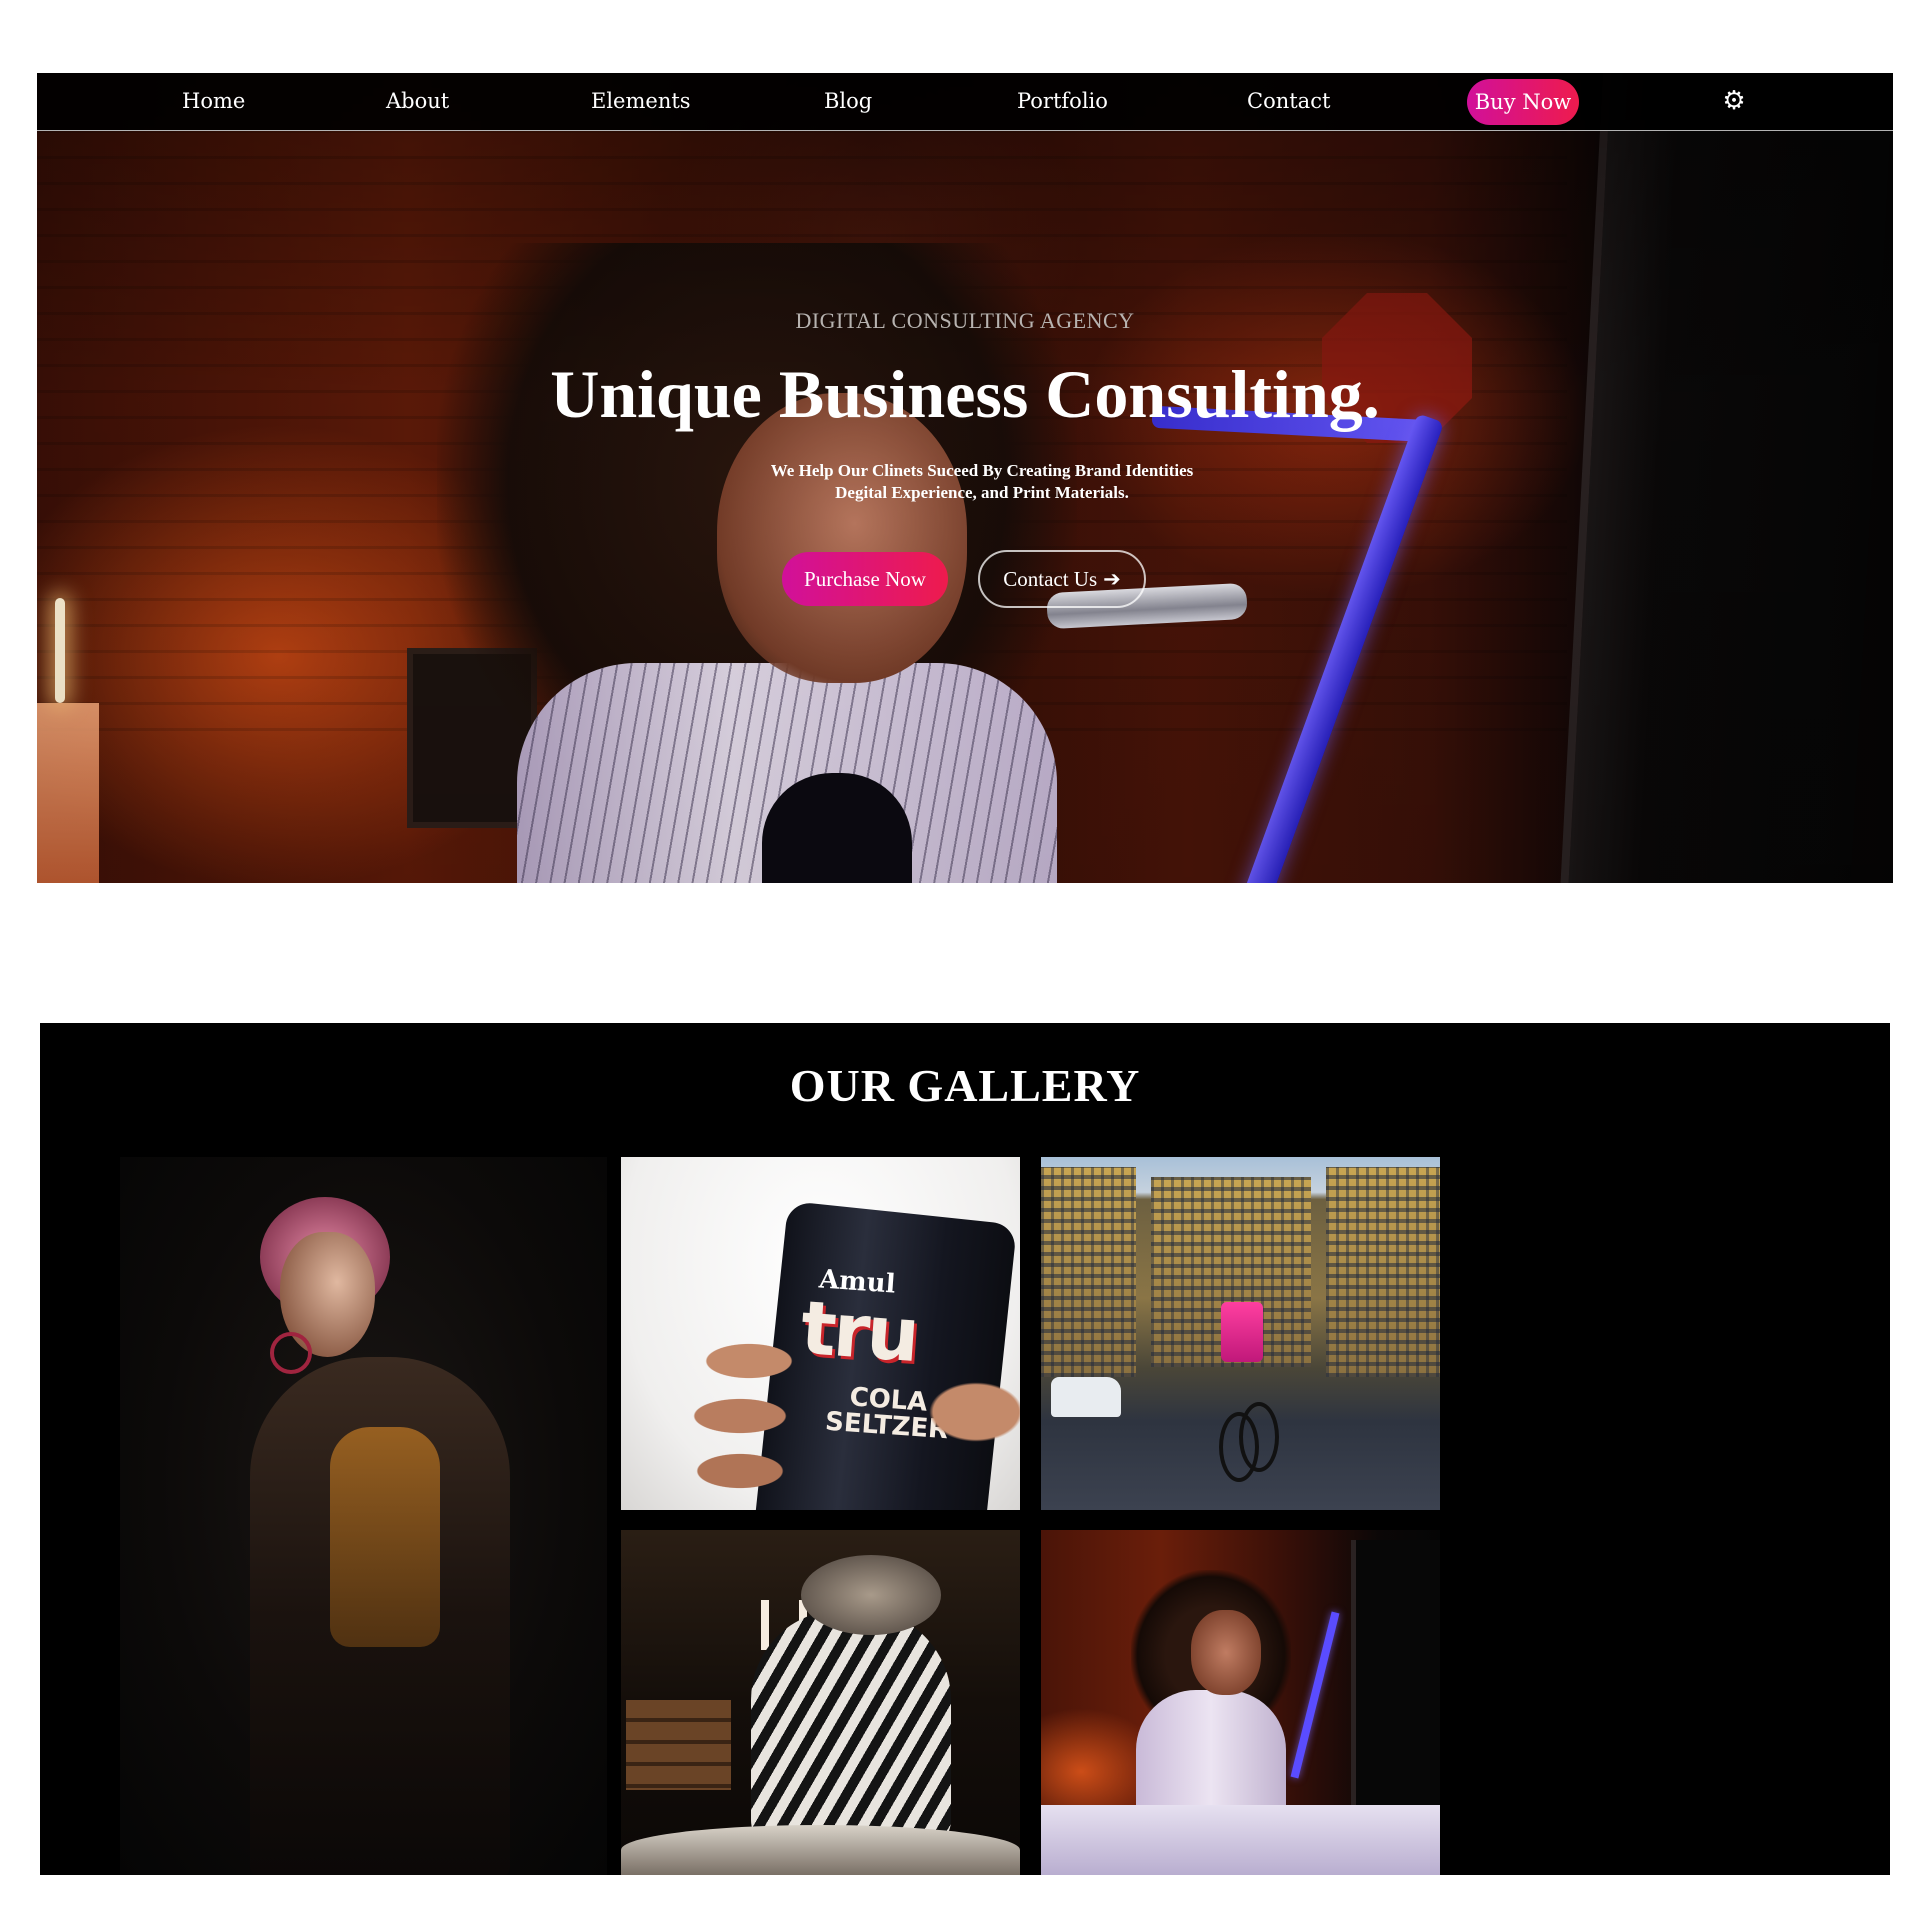 The height and width of the screenshot is (1920, 1920). What do you see at coordinates (1383, 1272) in the screenshot?
I see `city-building-right` at bounding box center [1383, 1272].